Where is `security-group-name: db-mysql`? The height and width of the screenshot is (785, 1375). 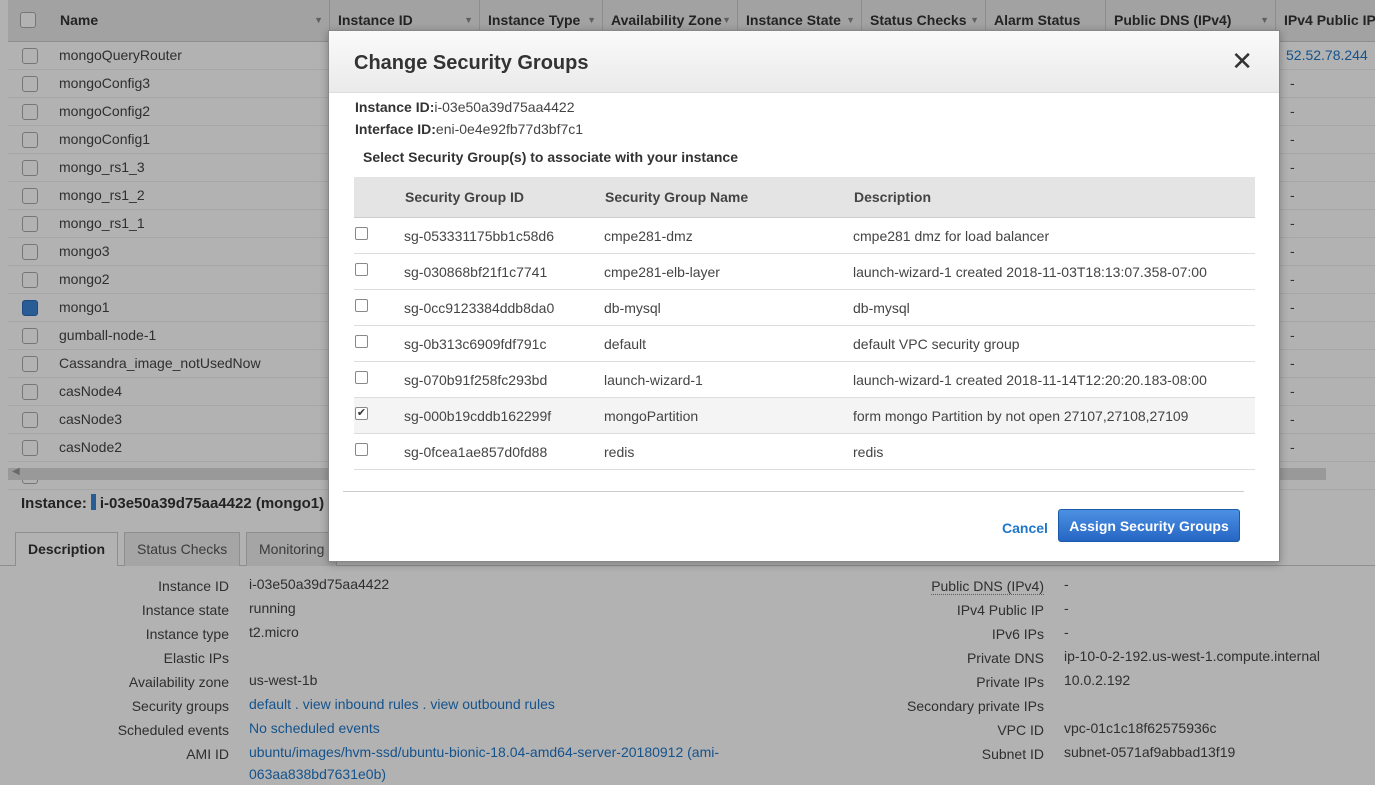
security-group-name: db-mysql is located at coordinates (632, 308).